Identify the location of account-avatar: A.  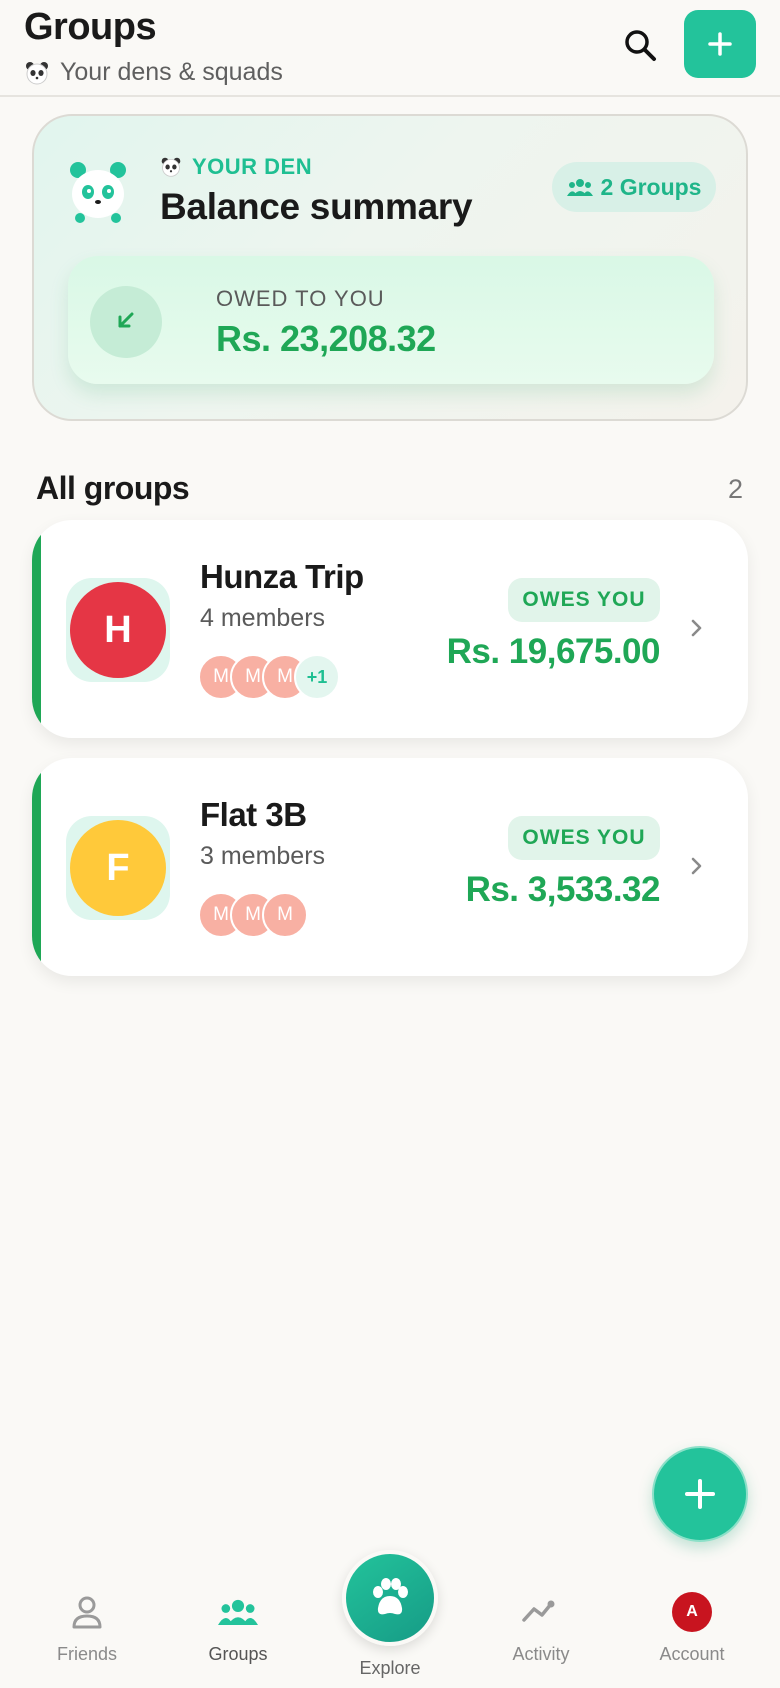
(692, 1612).